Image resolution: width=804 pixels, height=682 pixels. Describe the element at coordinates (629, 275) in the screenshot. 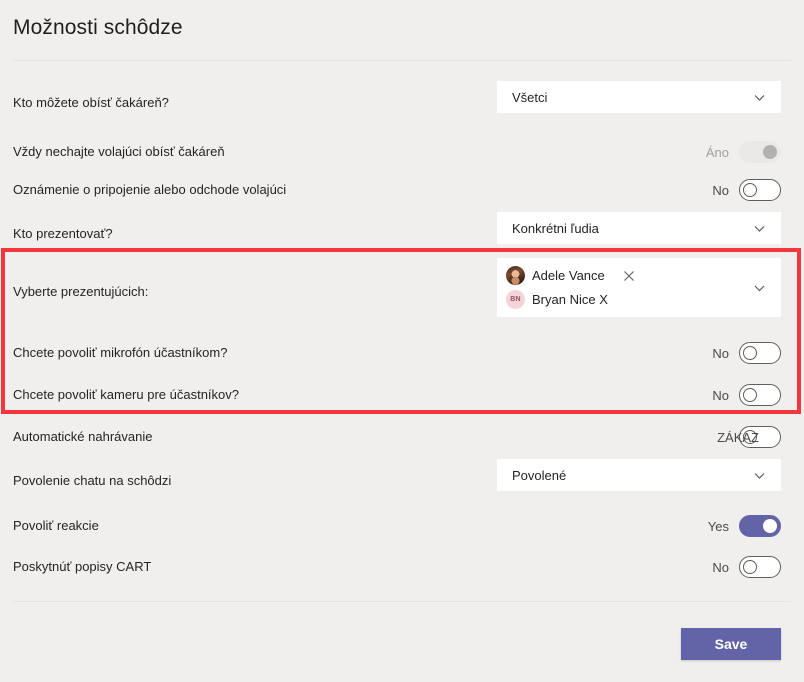

I see `close-icon` at that location.